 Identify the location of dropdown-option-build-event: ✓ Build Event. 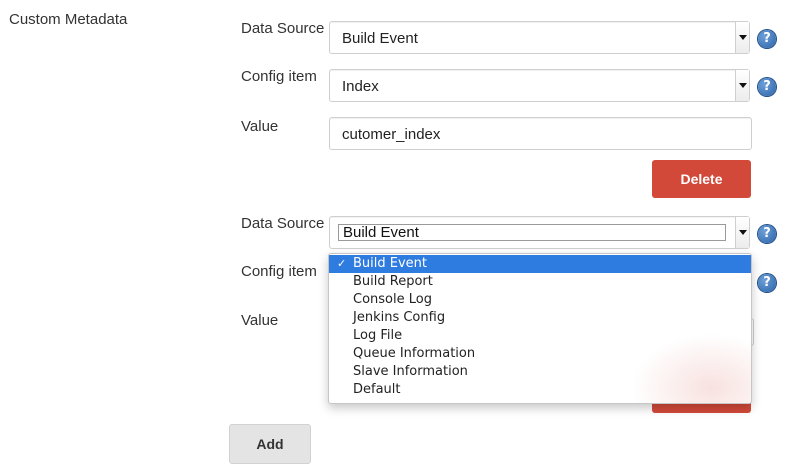
(540, 264).